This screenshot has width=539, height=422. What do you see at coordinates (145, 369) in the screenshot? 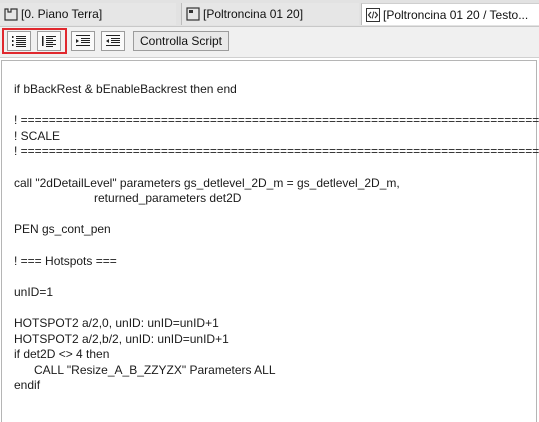
I see `code-line: CALL "Resize_A_B_ZZYZX" Parameters ALL` at bounding box center [145, 369].